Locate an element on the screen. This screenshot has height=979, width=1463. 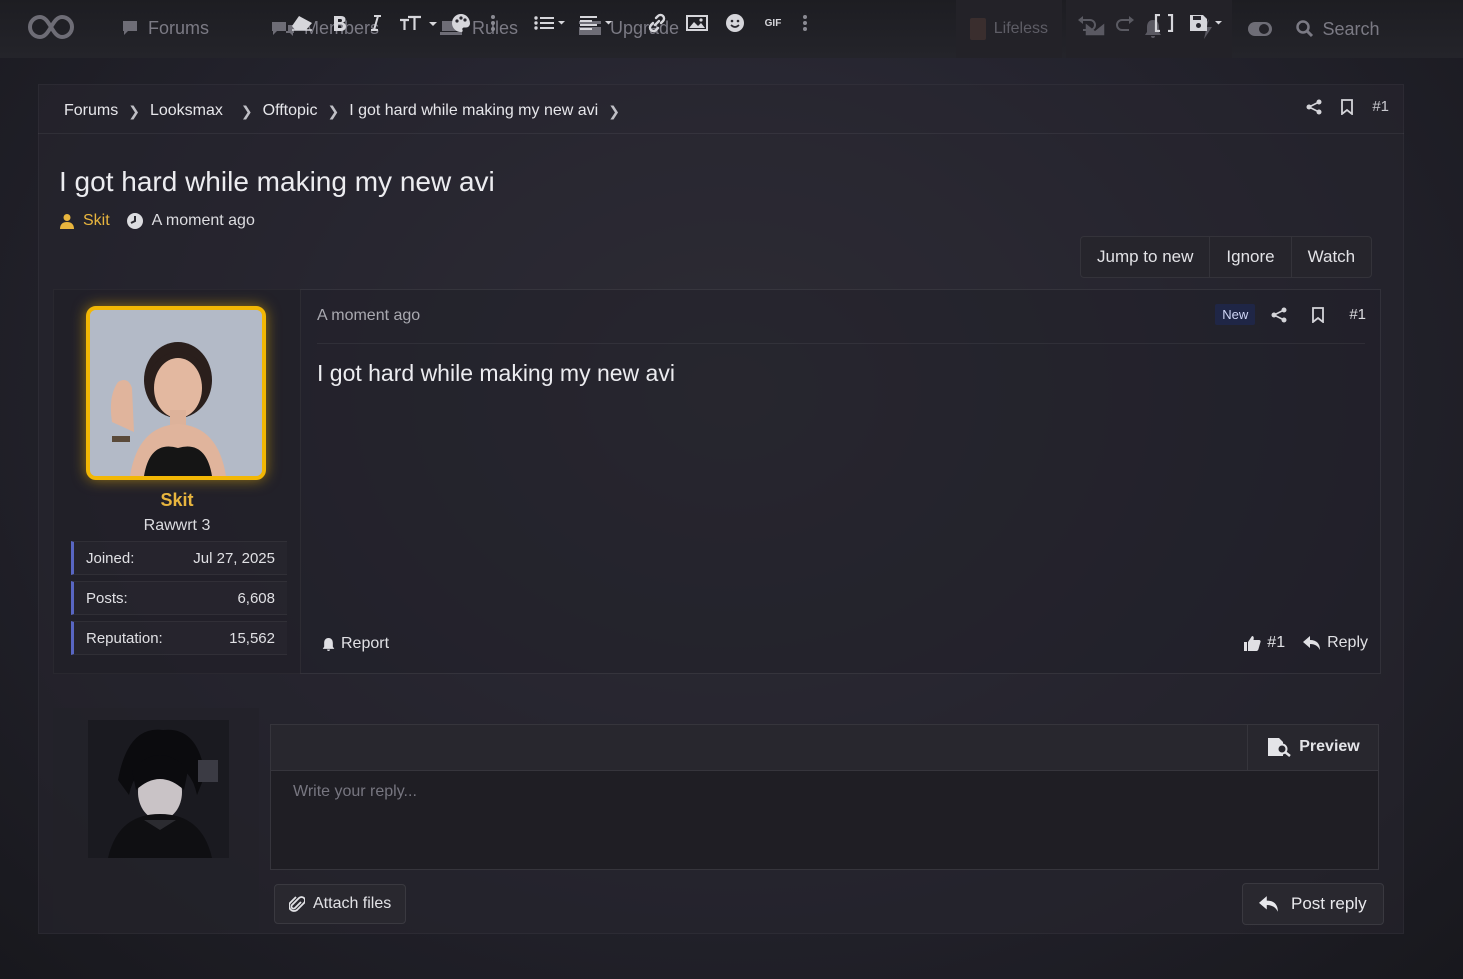
color-button is located at coordinates (461, 23).